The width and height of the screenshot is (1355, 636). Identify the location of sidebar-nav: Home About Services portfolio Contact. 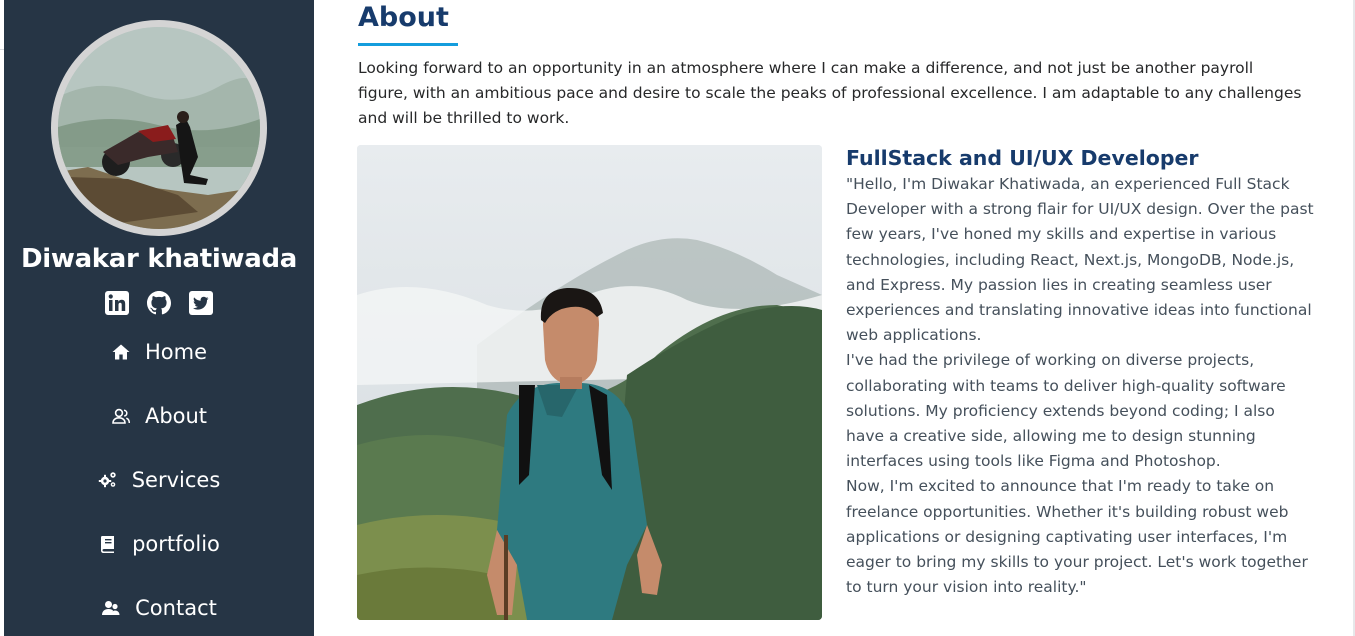
(159, 478).